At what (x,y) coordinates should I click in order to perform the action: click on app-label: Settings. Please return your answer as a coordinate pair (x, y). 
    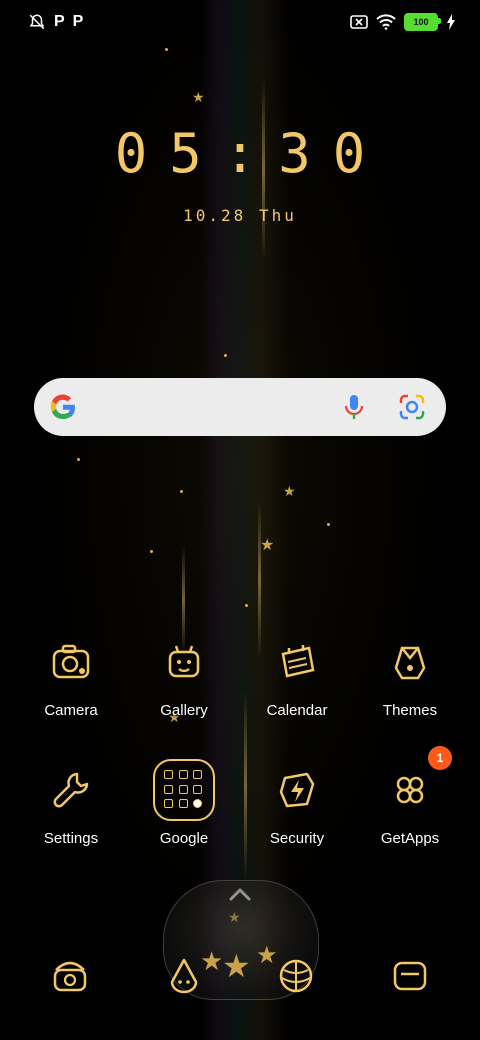
    Looking at the image, I should click on (71, 838).